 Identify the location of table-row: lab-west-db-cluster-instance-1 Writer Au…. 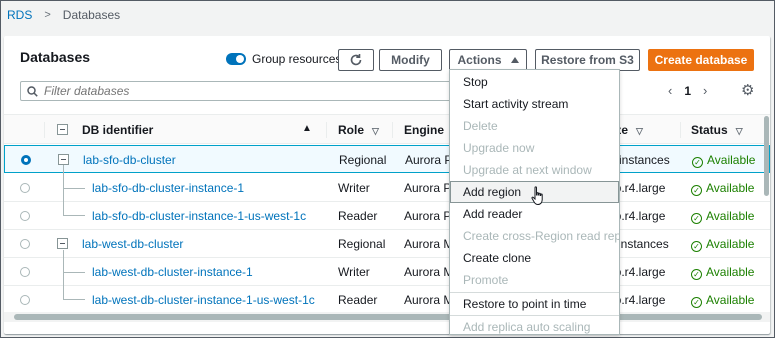
(387, 272).